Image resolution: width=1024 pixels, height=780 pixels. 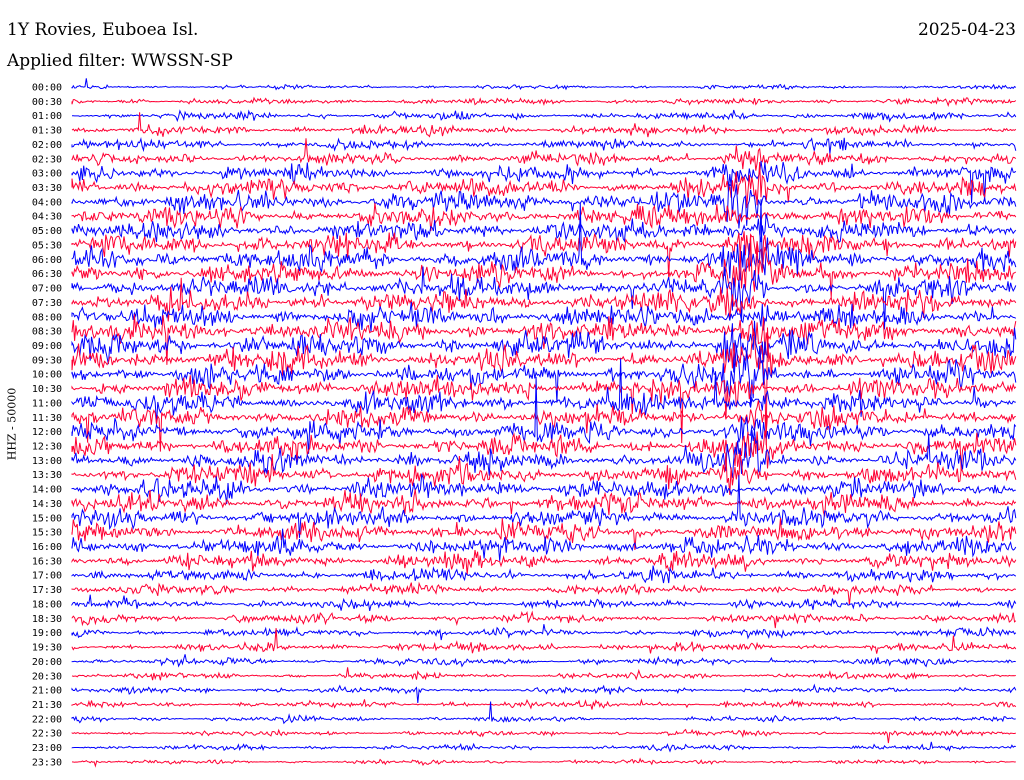 What do you see at coordinates (12, 424) in the screenshot?
I see `channel-label: HHZ - 50000` at bounding box center [12, 424].